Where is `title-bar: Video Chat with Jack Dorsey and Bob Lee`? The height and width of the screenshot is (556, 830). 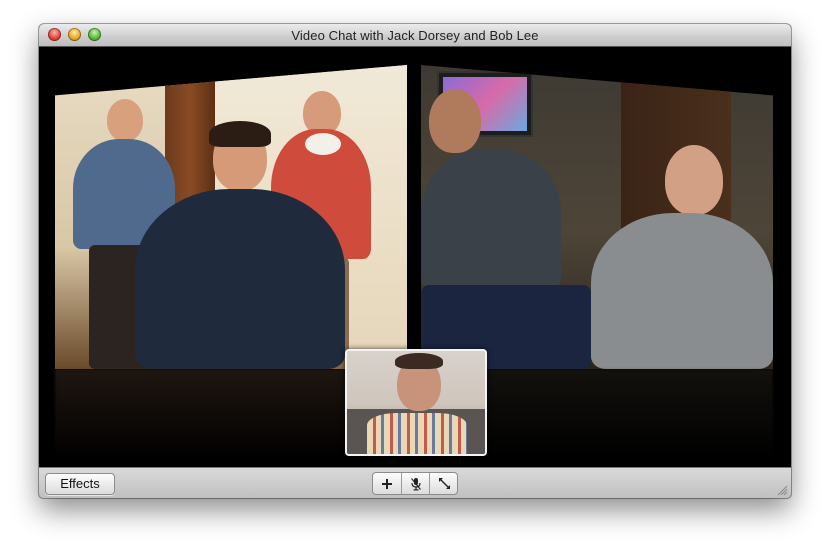 title-bar: Video Chat with Jack Dorsey and Bob Lee is located at coordinates (415, 35).